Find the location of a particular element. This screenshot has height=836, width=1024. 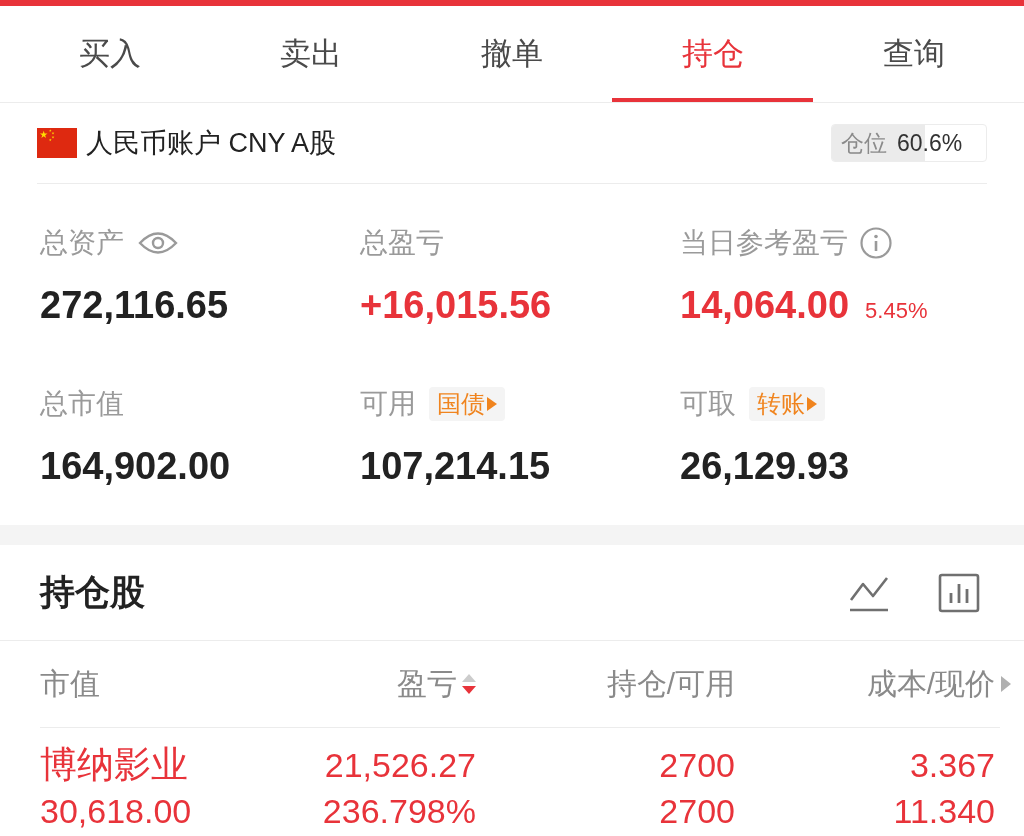

stock-name: 博纳影业 is located at coordinates (114, 765).